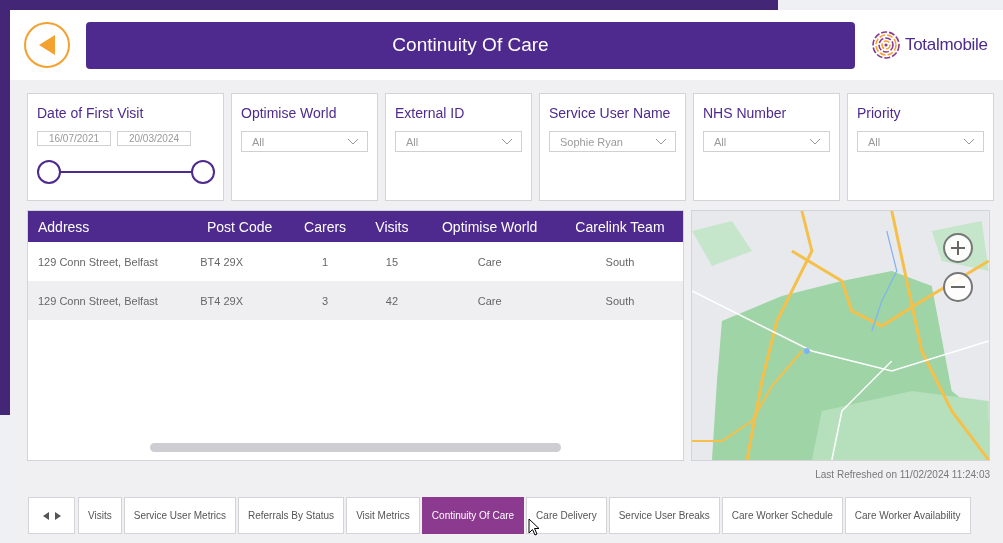 This screenshot has height=543, width=1003. What do you see at coordinates (879, 113) in the screenshot?
I see `filter-label: Priority` at bounding box center [879, 113].